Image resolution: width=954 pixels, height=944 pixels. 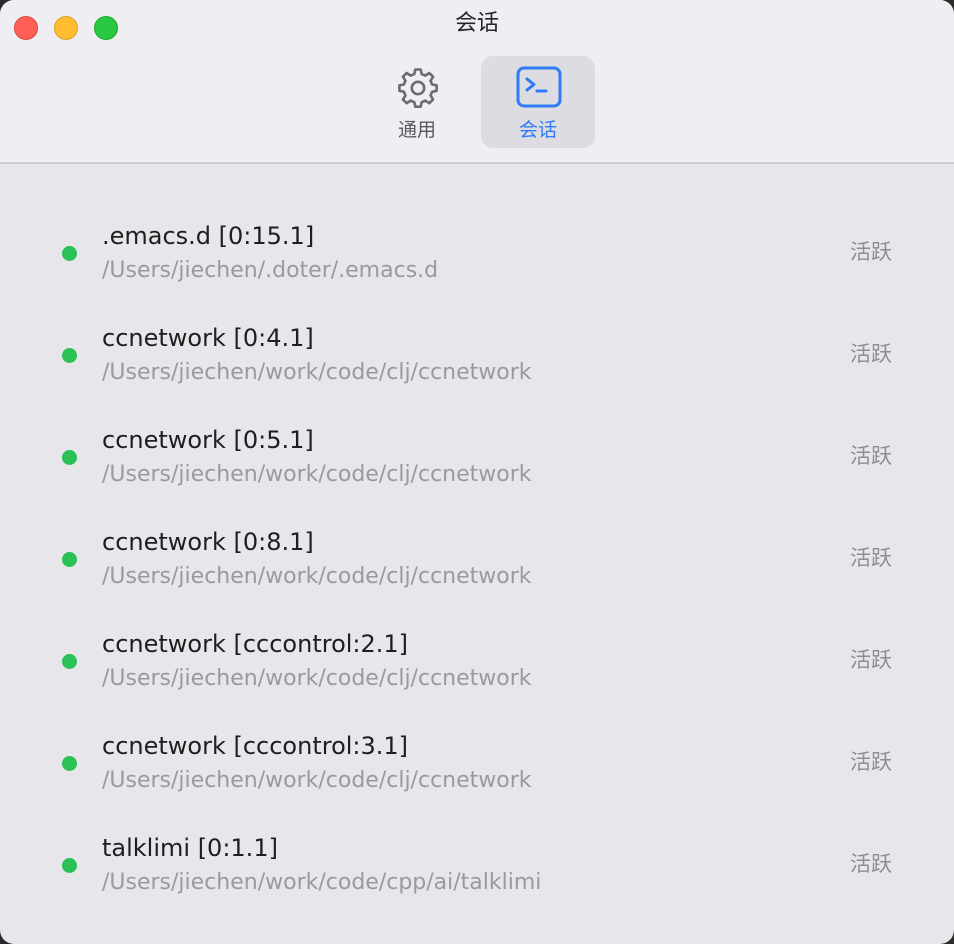 I want to click on tab-sessions: 会话, so click(x=538, y=102).